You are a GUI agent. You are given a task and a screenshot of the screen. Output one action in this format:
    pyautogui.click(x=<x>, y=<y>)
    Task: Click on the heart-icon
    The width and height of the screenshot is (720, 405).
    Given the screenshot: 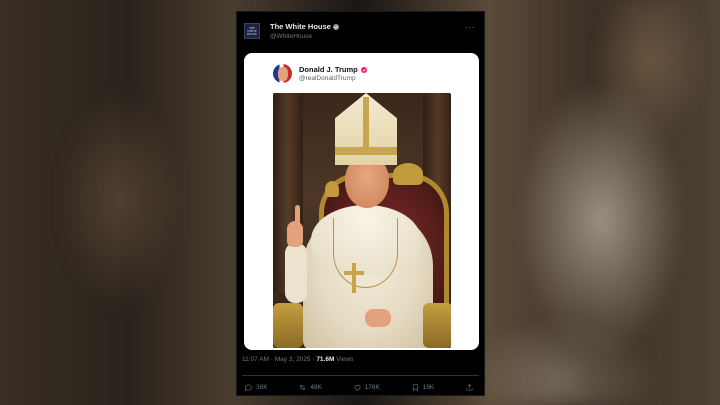 What is the action you would take?
    pyautogui.click(x=357, y=388)
    